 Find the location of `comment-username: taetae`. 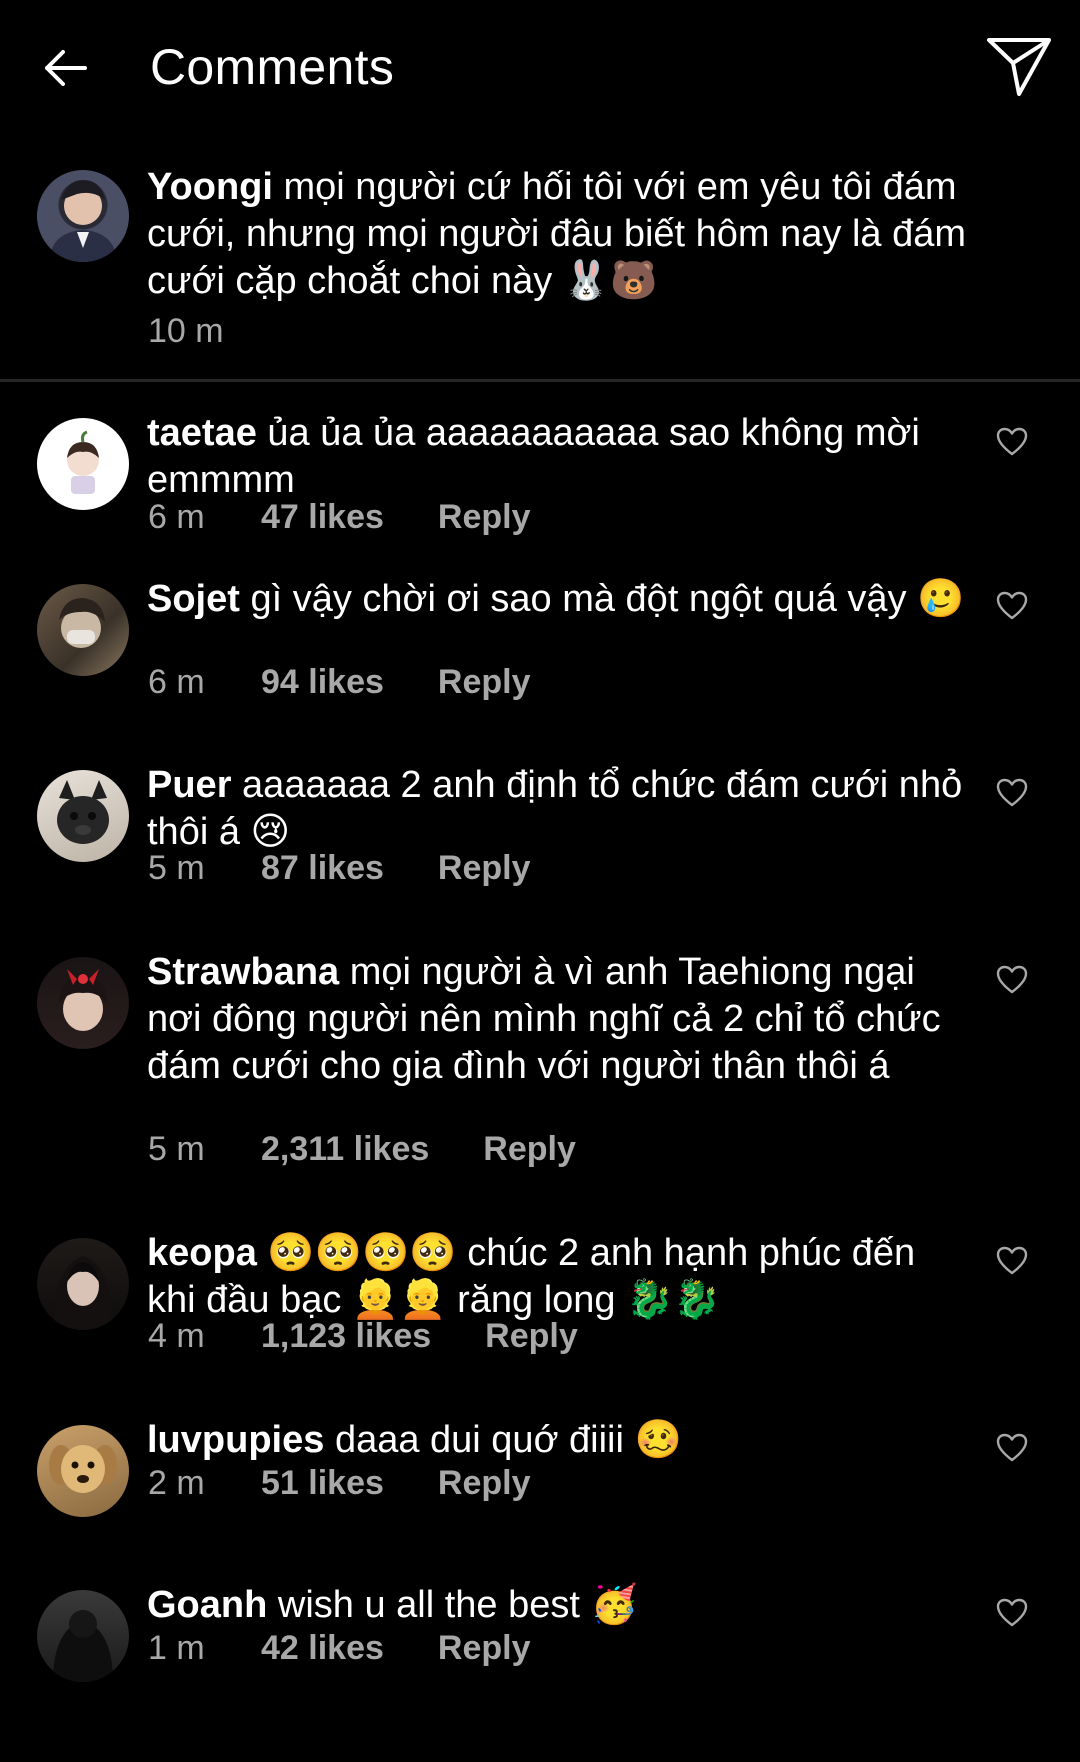

comment-username: taetae is located at coordinates (202, 433).